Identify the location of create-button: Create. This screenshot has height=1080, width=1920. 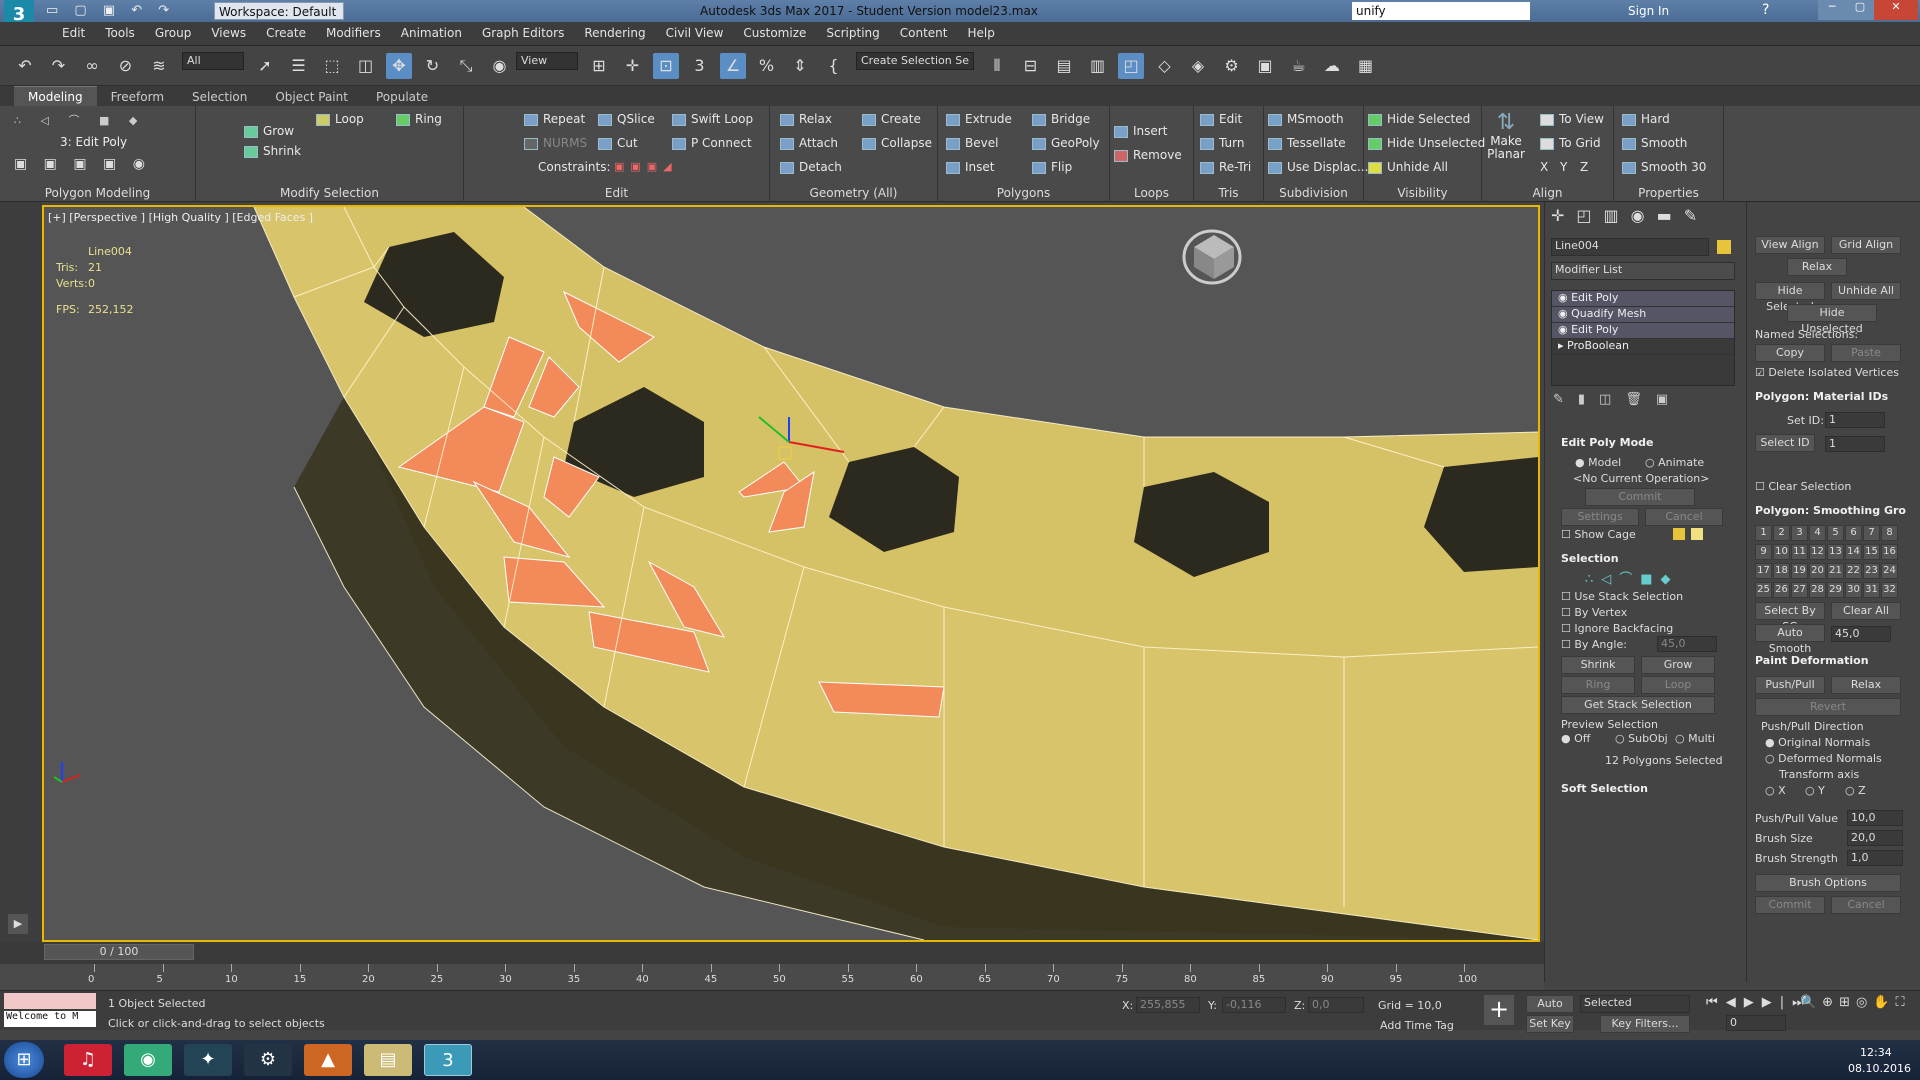
(891, 119).